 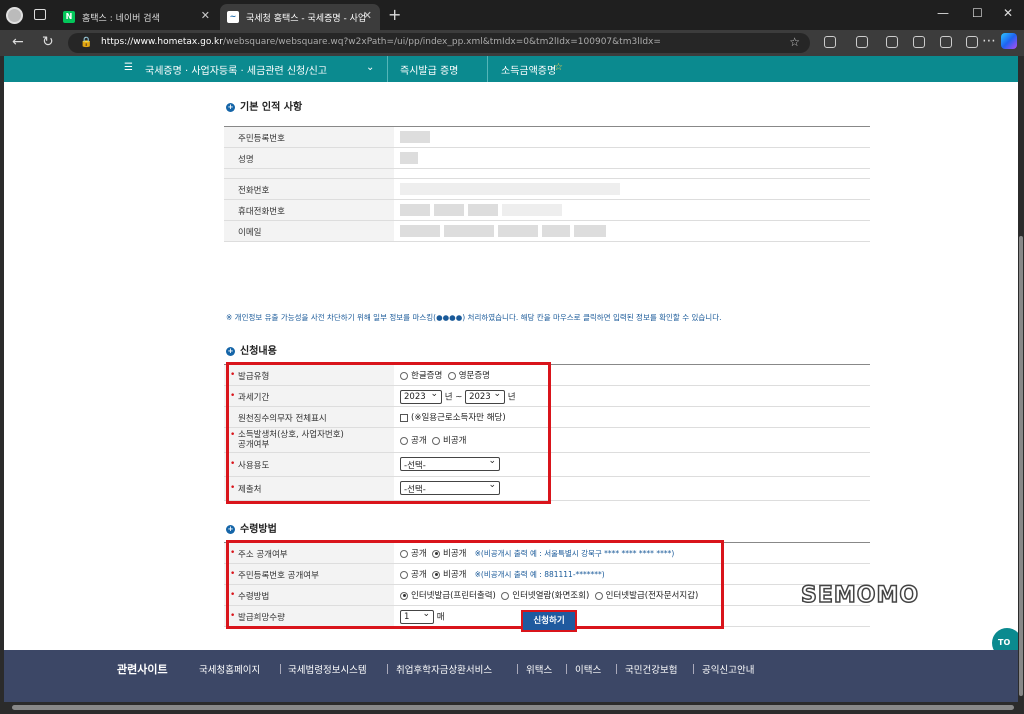 I want to click on section-basic-title: + 기본 인적 사항, so click(x=264, y=105).